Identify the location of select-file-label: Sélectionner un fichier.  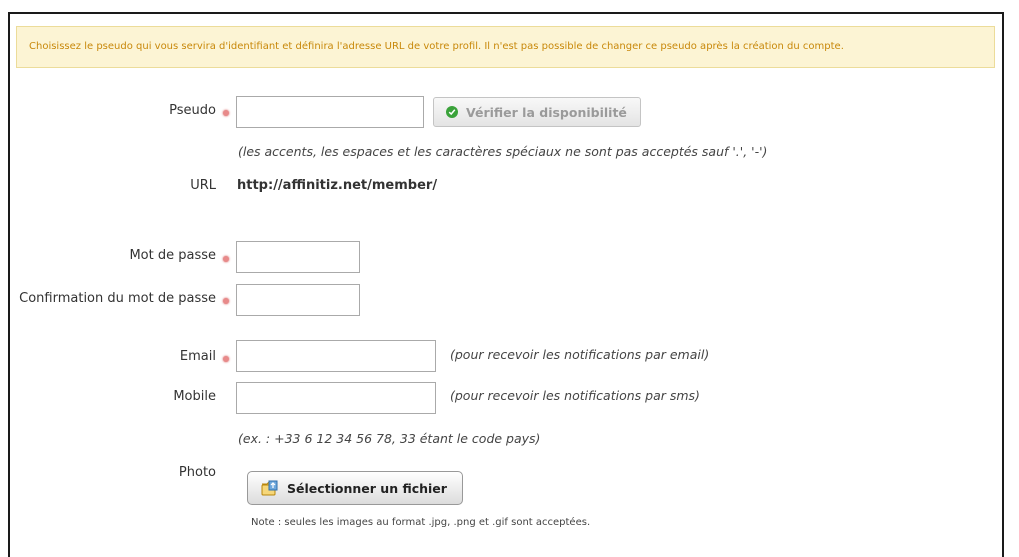
(367, 488).